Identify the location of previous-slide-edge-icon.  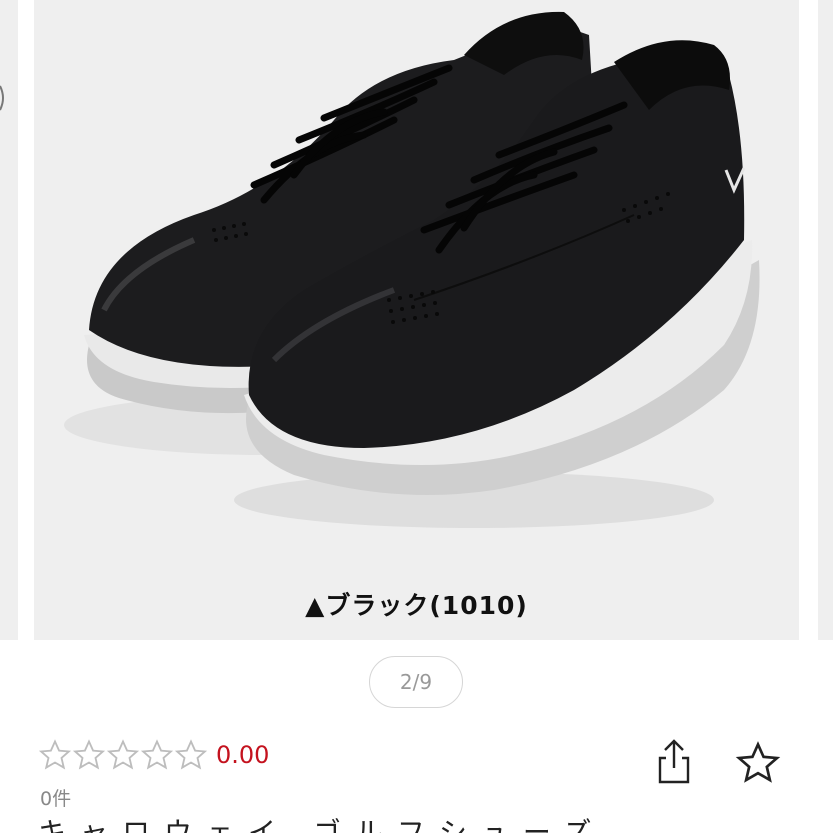
(2, 98).